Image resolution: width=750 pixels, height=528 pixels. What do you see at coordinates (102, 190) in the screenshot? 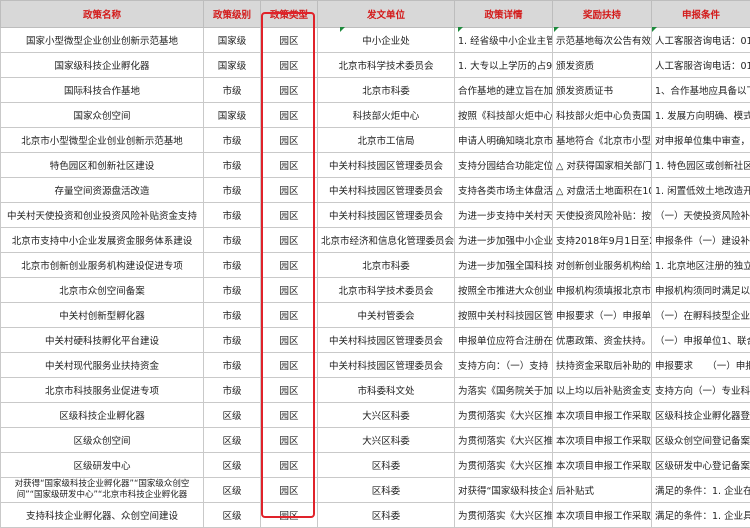
I see `table-cell: 存量空间资源盘活改造` at bounding box center [102, 190].